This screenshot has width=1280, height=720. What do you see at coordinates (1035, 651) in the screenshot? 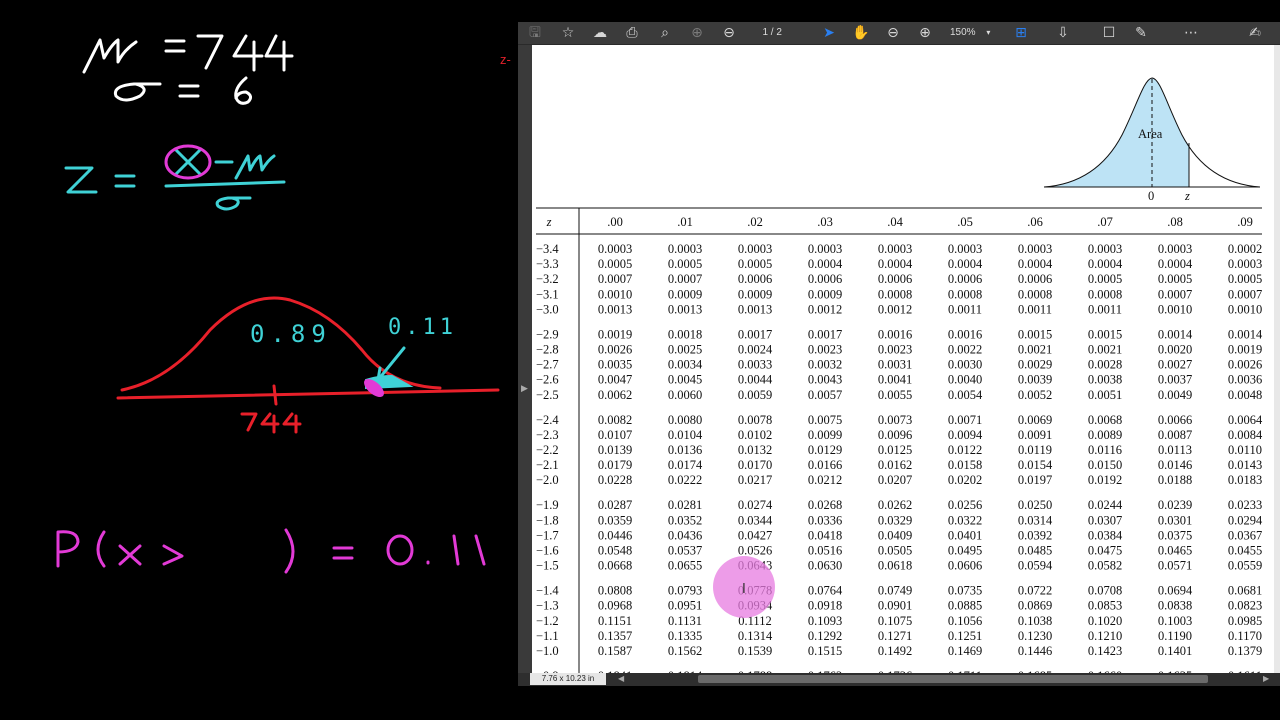
I see `table-cell: 0.1446` at bounding box center [1035, 651].